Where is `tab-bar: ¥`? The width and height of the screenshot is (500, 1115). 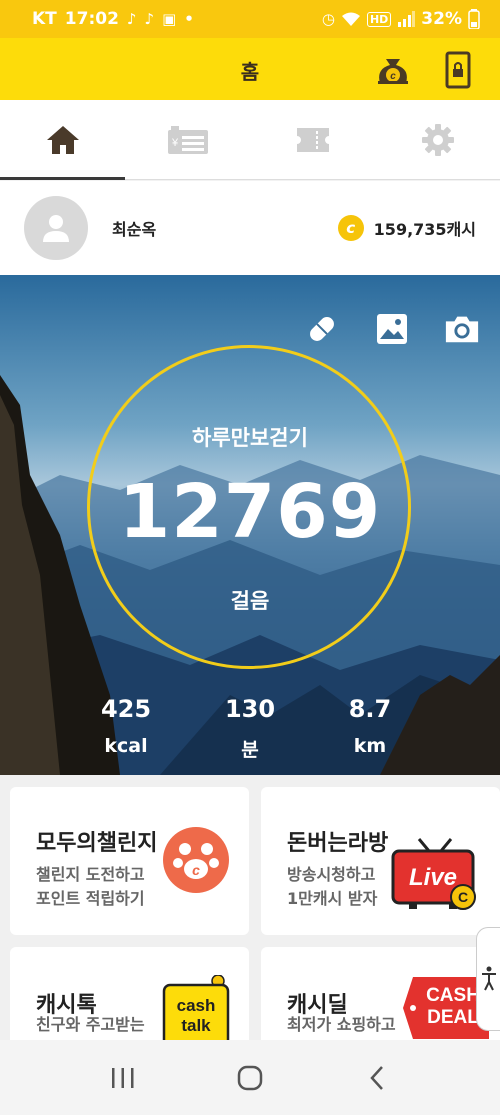 tab-bar: ¥ is located at coordinates (250, 140).